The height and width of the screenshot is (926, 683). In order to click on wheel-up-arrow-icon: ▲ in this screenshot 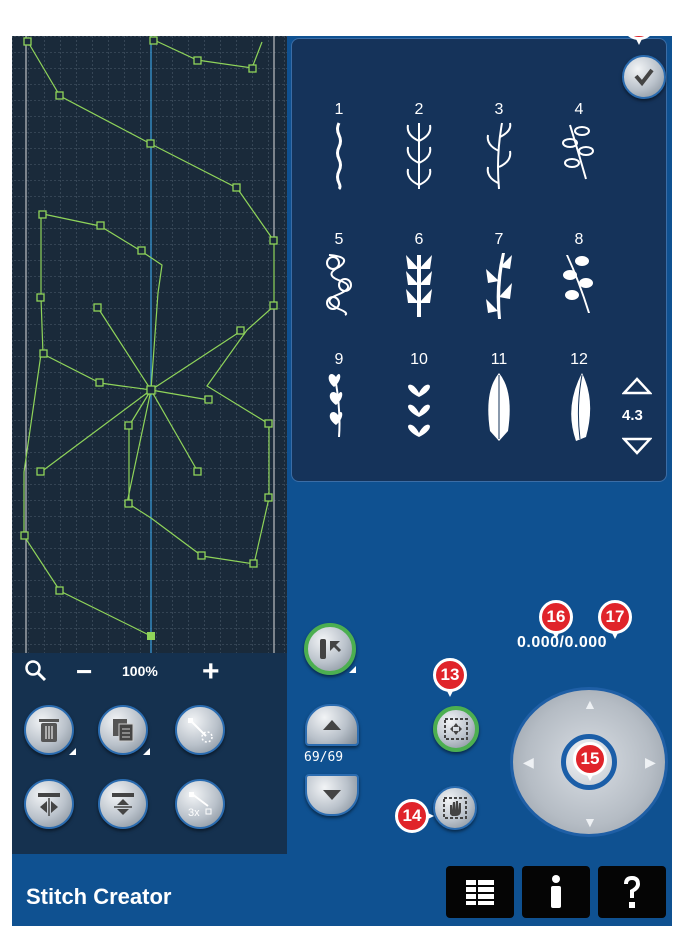, I will do `click(590, 704)`.